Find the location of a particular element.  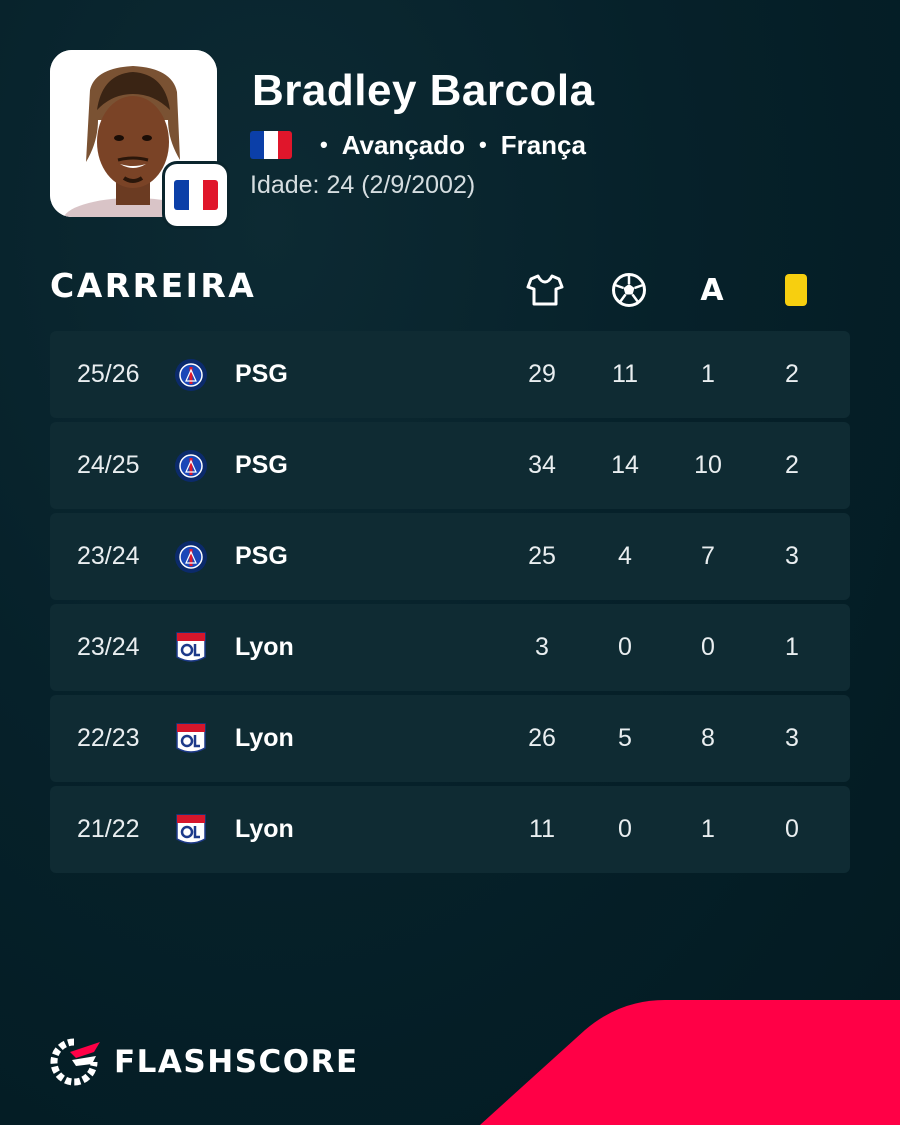

goals: 4 is located at coordinates (625, 556).